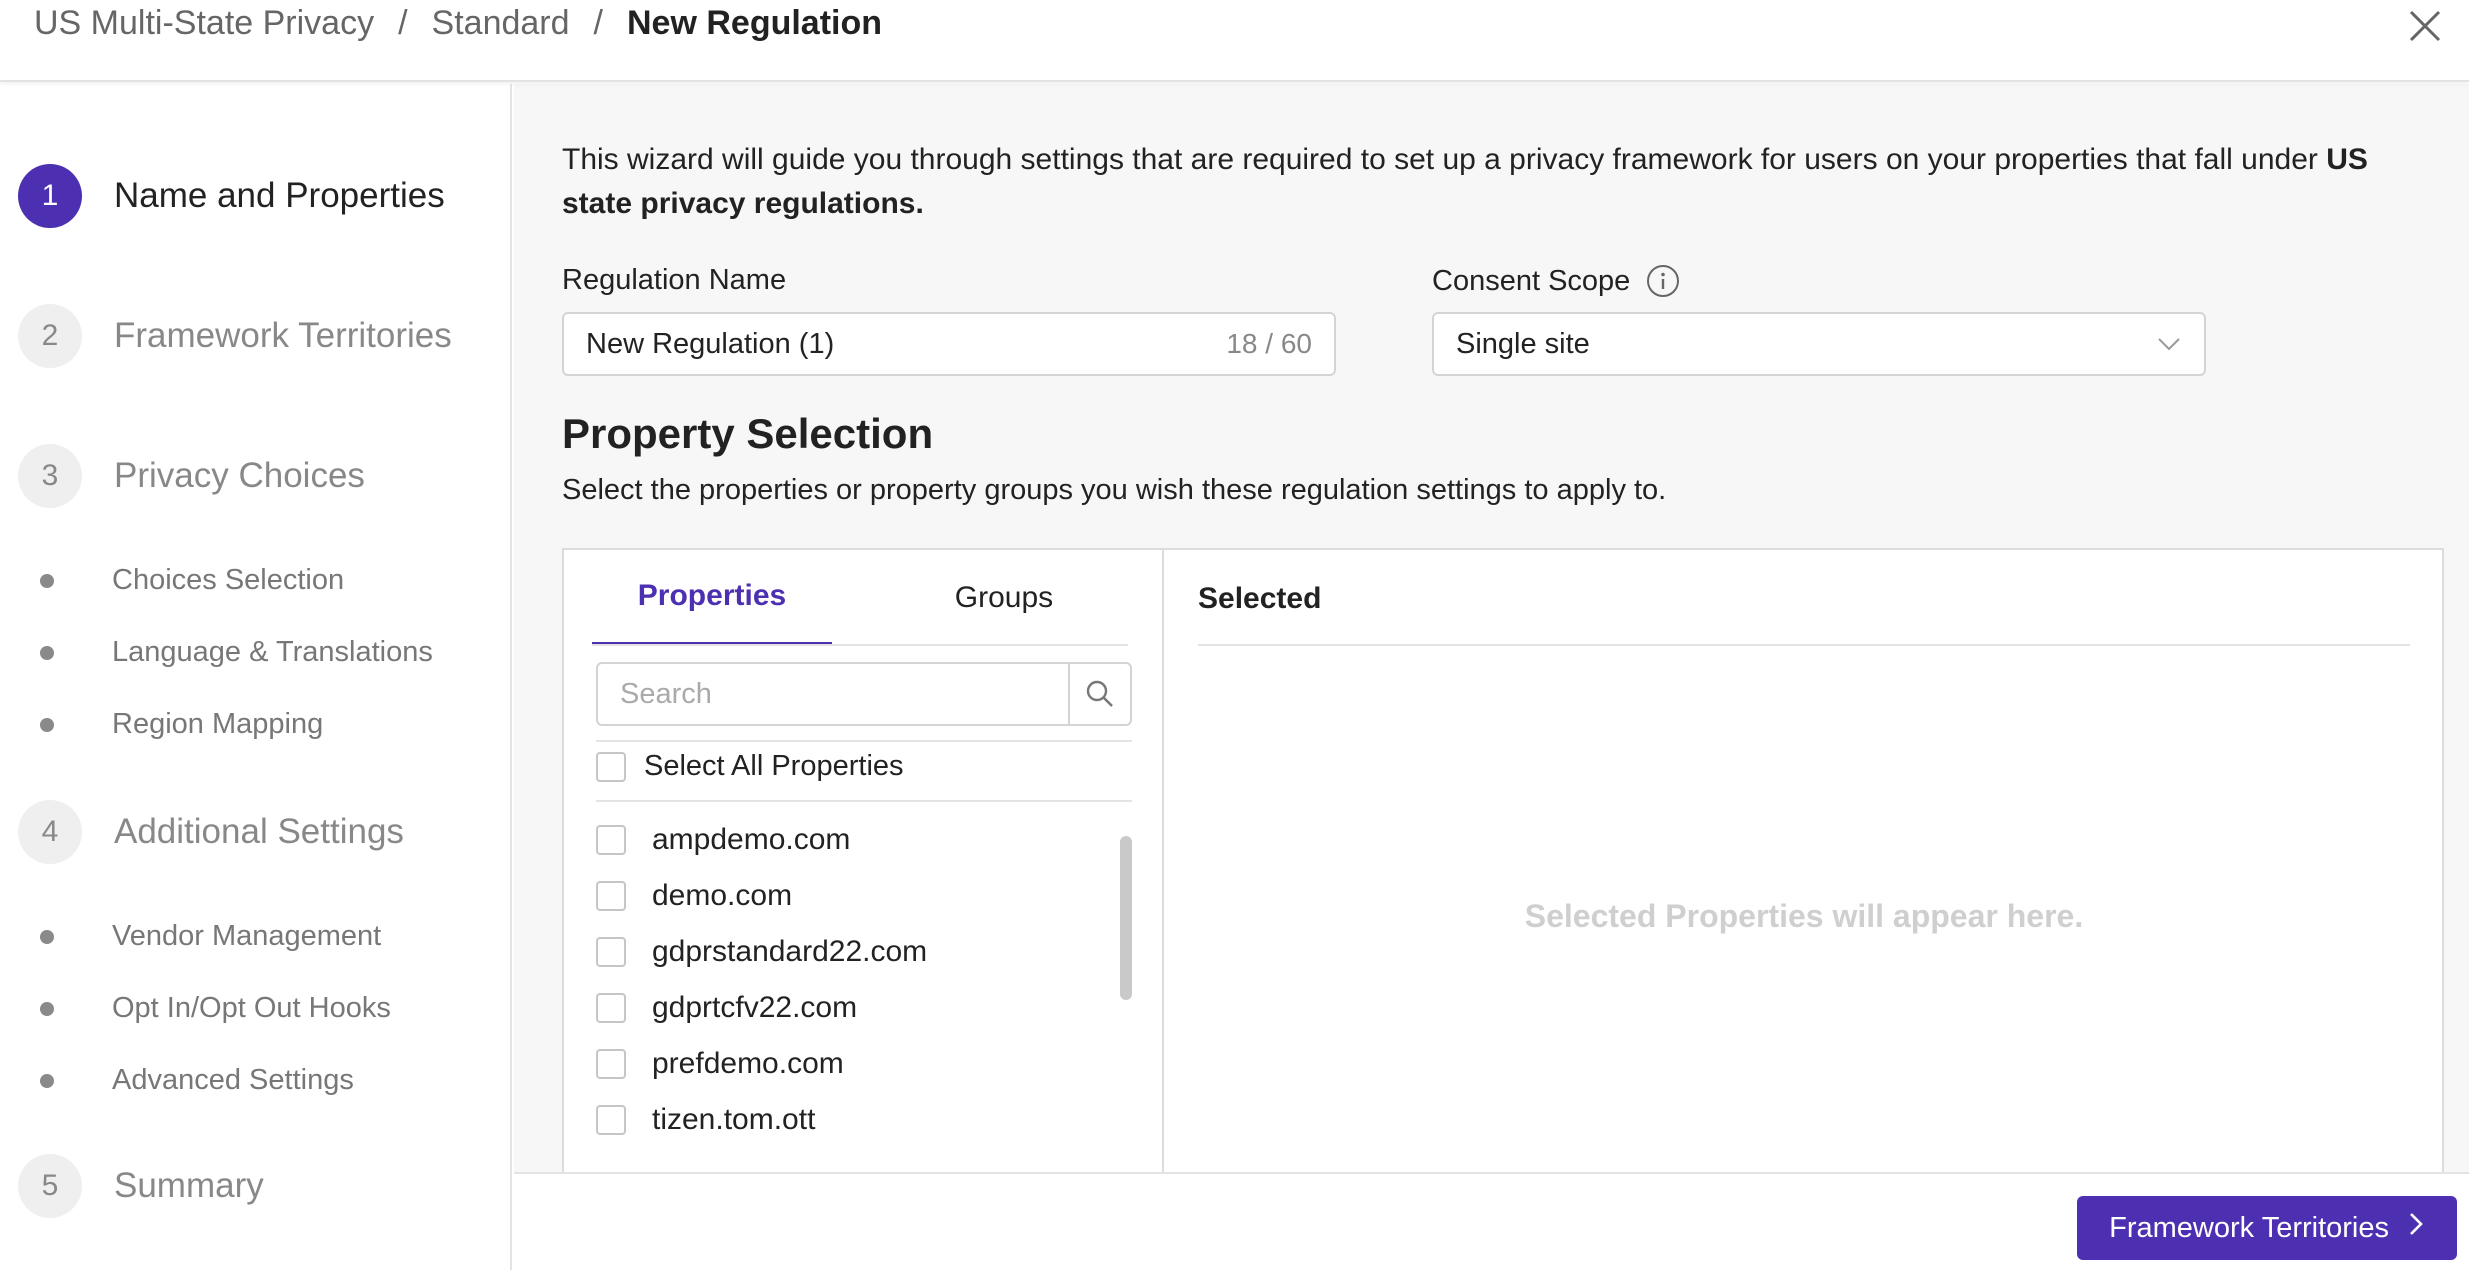 The image size is (2469, 1270). What do you see at coordinates (239, 475) in the screenshot?
I see `step-label: Privacy Choices` at bounding box center [239, 475].